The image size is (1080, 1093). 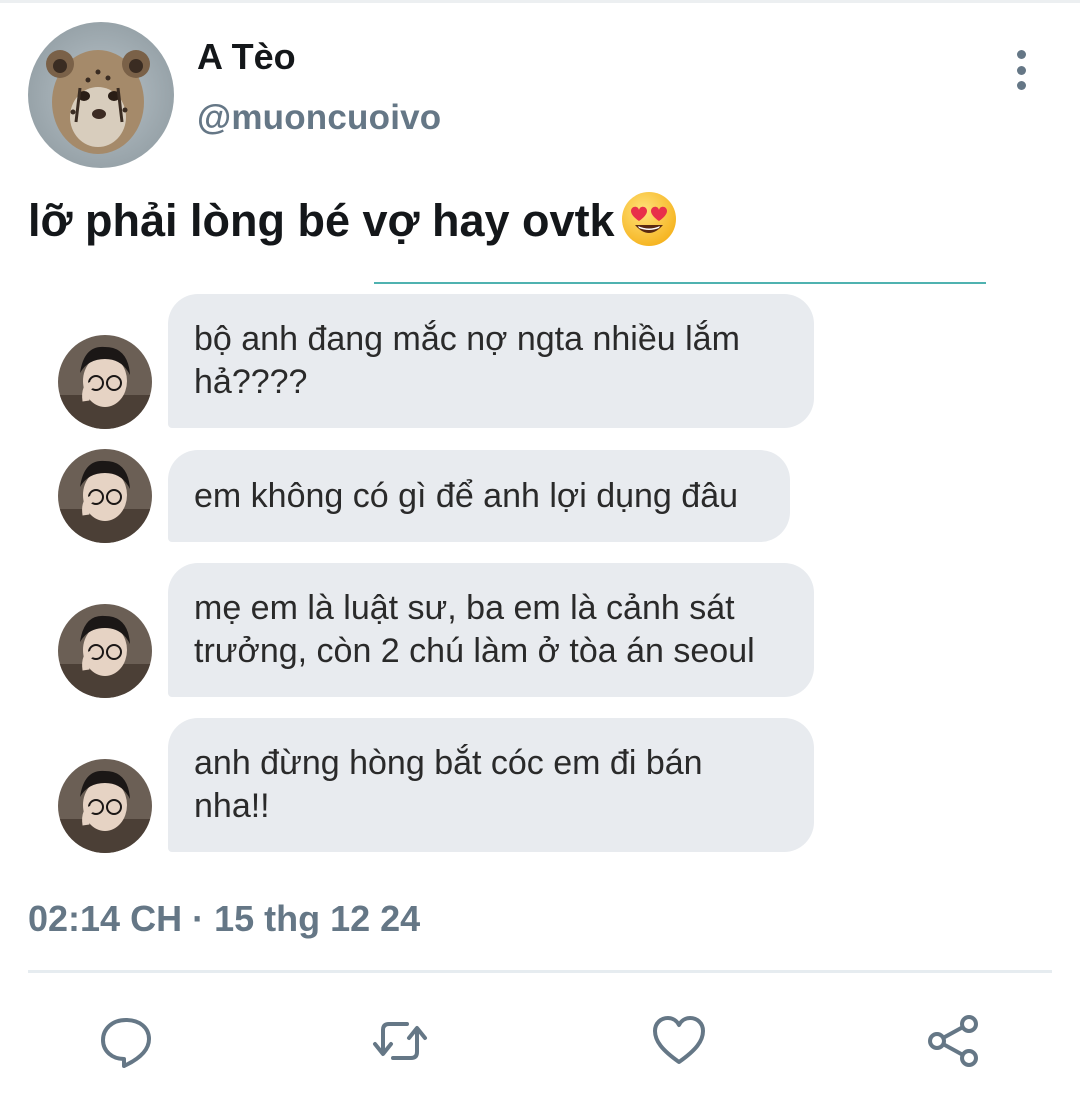 What do you see at coordinates (680, 283) in the screenshot?
I see `image-top-border` at bounding box center [680, 283].